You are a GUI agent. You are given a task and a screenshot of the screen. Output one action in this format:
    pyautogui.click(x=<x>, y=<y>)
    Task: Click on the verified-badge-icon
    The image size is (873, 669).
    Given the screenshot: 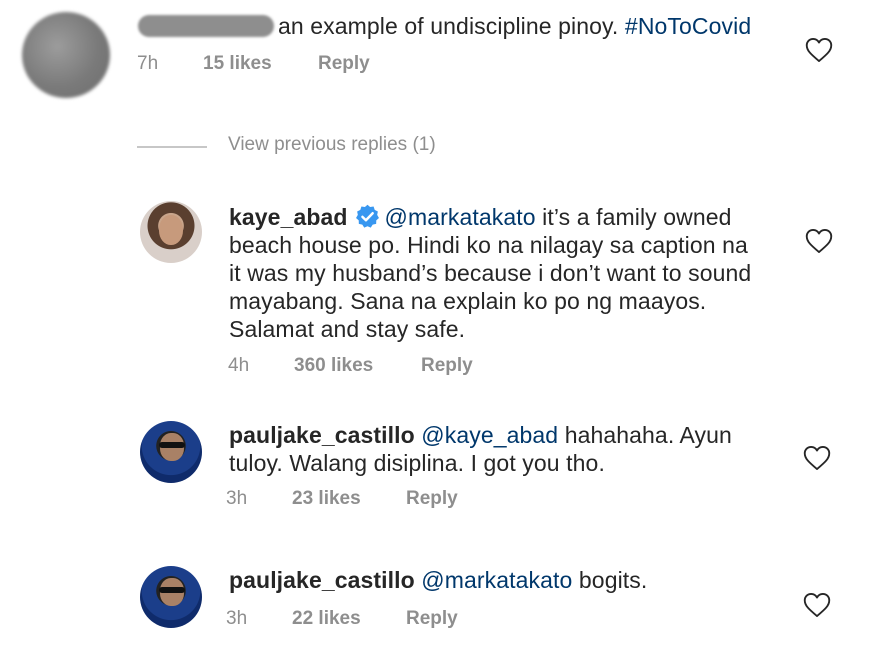 What is the action you would take?
    pyautogui.click(x=367, y=216)
    